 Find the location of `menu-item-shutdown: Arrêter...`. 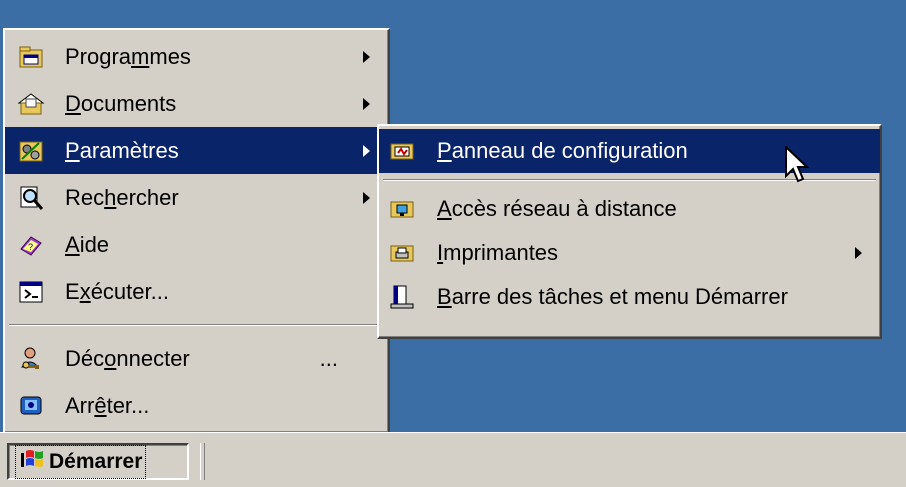

menu-item-shutdown: Arrêter... is located at coordinates (196, 405).